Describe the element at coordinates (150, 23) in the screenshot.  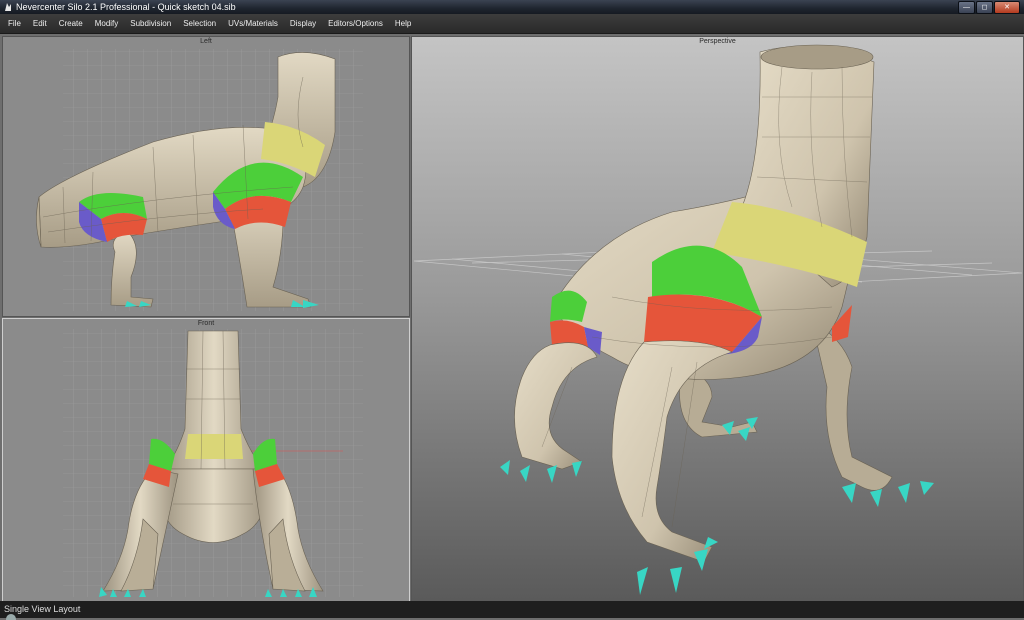
I see `menu-subdivision: Subdivision` at that location.